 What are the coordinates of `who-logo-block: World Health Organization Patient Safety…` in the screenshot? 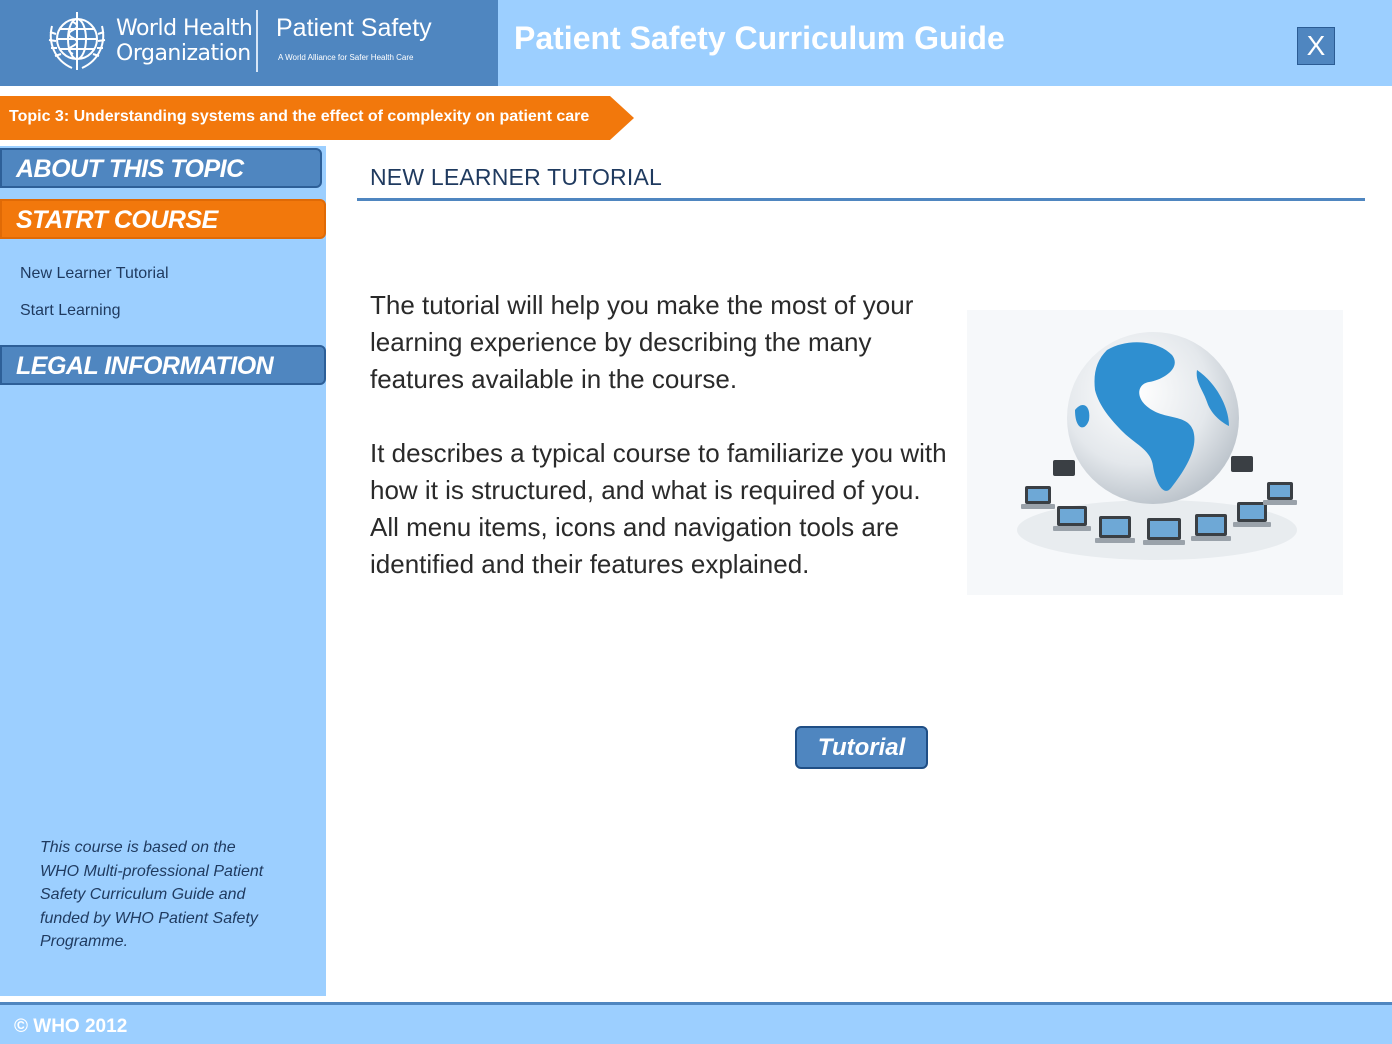 It's located at (249, 43).